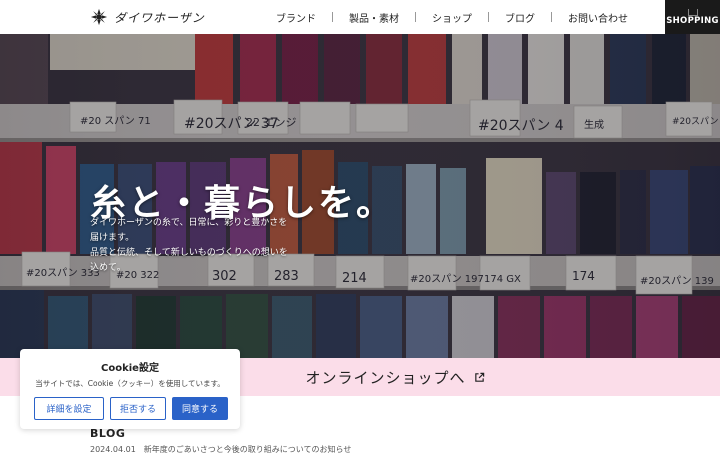  Describe the element at coordinates (385, 377) in the screenshot. I see `banner-text: オンラインショップへ` at that location.